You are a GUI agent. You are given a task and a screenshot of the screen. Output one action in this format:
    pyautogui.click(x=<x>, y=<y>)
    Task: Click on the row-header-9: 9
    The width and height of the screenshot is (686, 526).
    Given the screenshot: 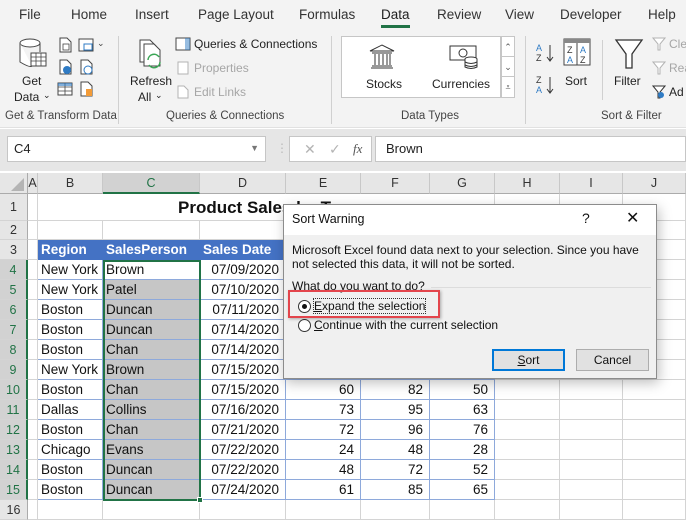 What is the action you would take?
    pyautogui.click(x=14, y=370)
    